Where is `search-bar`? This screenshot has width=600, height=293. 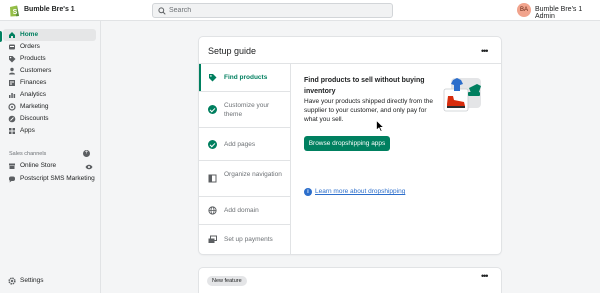 search-bar is located at coordinates (272, 10).